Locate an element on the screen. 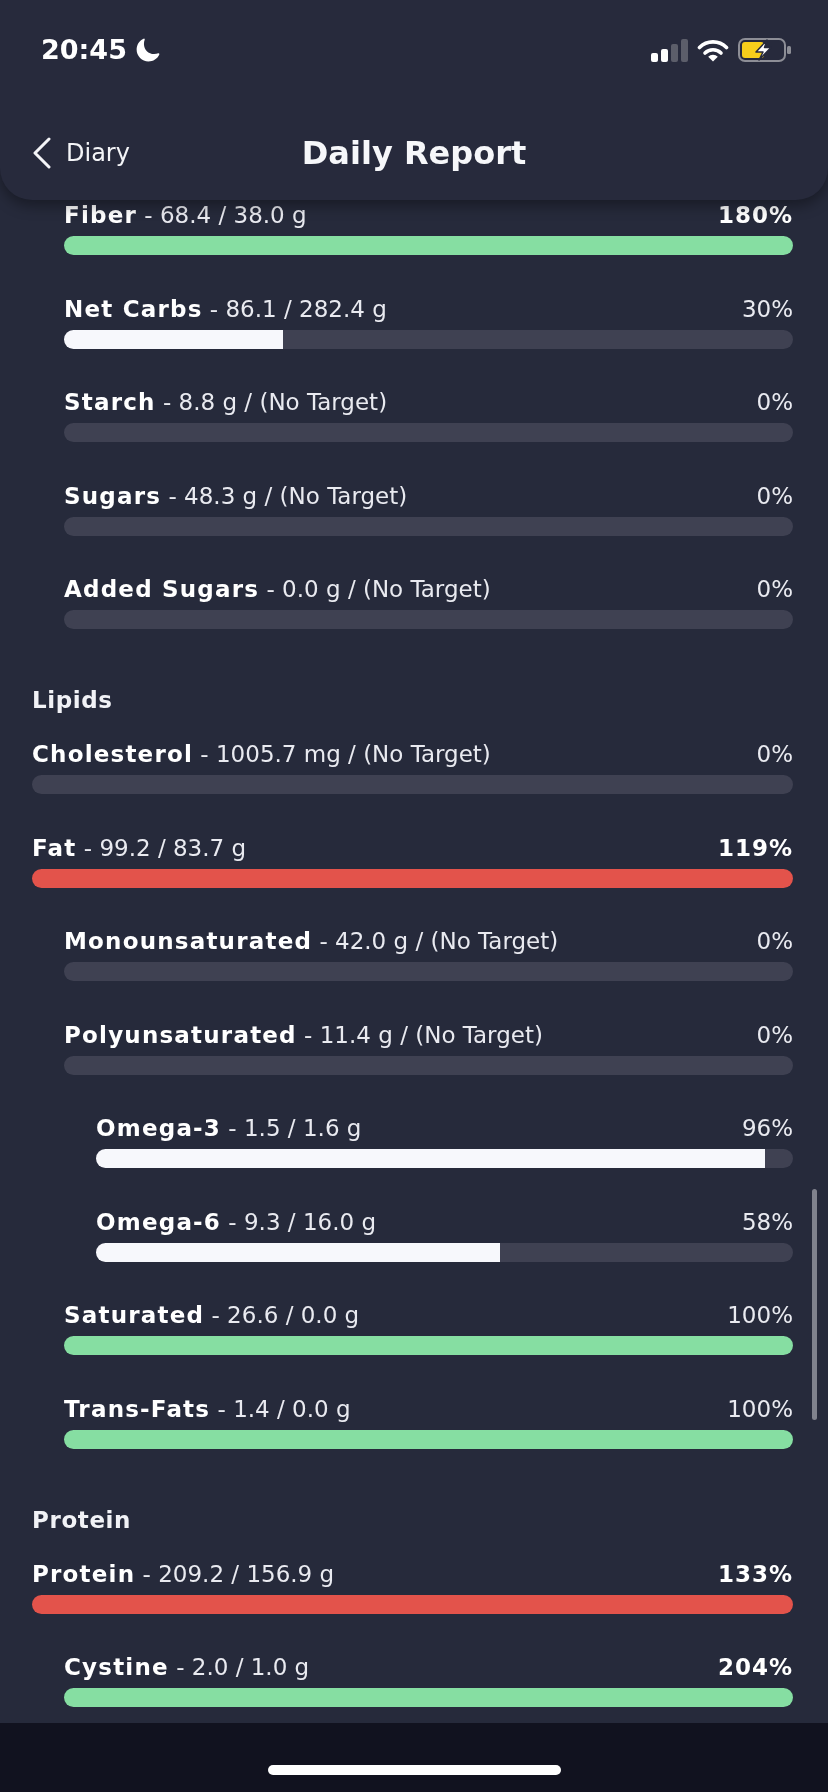 The height and width of the screenshot is (1792, 828). nutrient-label: Omega-3 - 1.5 / 1.6 g is located at coordinates (229, 1128).